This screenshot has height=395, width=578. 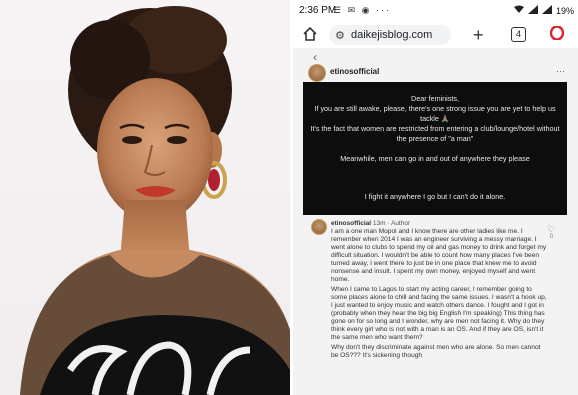 What do you see at coordinates (340, 35) in the screenshot?
I see `site-settings-icon: ⚙` at bounding box center [340, 35].